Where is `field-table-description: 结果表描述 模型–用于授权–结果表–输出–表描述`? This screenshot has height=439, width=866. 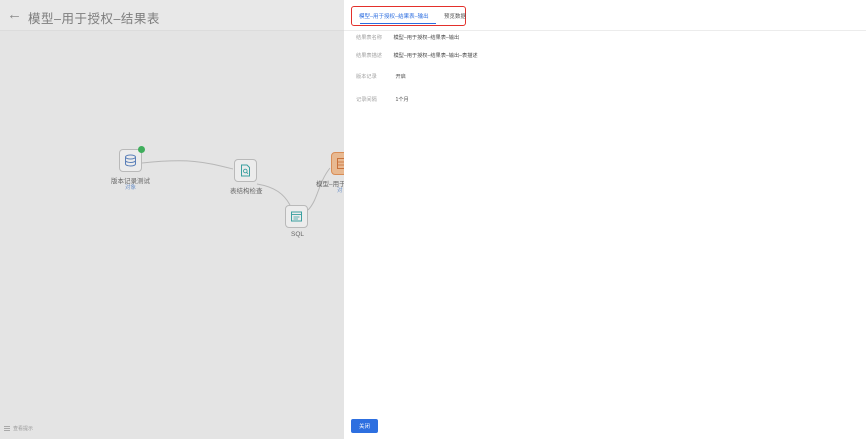 field-table-description: 结果表描述 模型–用于授权–结果表–输出–表描述 is located at coordinates (417, 55).